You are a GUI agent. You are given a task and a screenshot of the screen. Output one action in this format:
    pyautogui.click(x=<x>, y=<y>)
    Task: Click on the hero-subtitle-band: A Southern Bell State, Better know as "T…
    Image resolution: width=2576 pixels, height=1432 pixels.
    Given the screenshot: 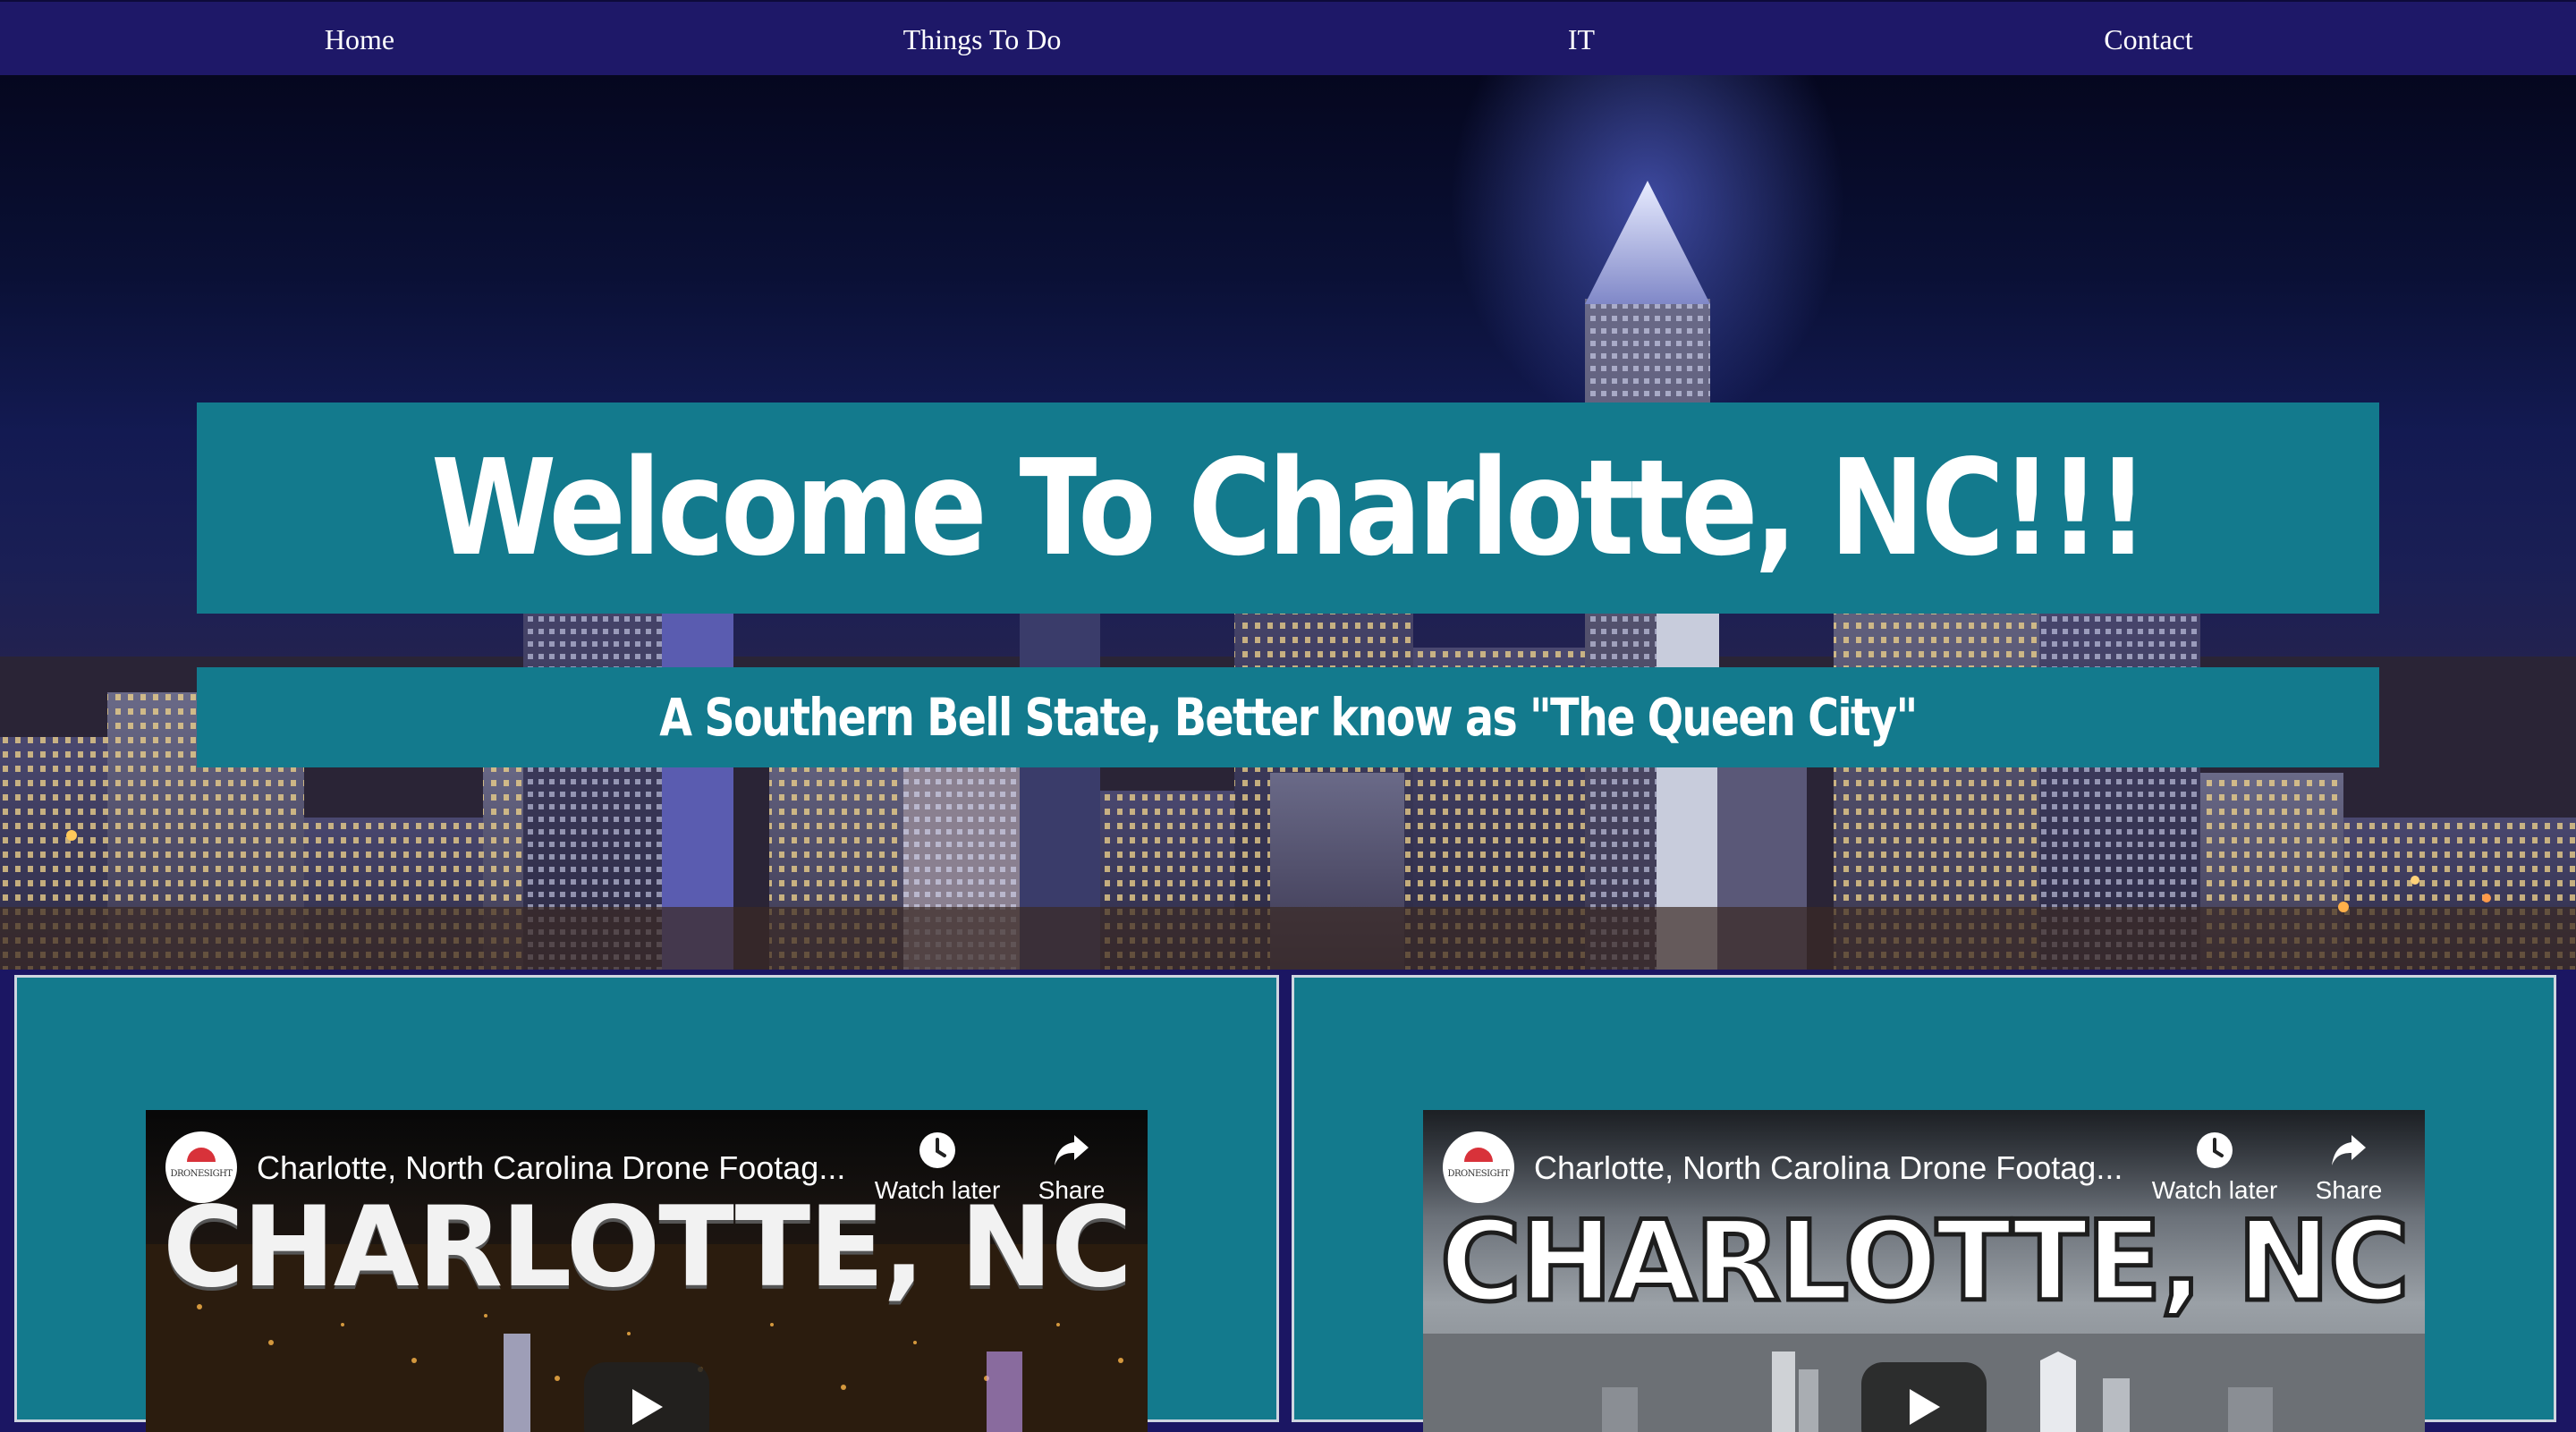 What is the action you would take?
    pyautogui.click(x=1288, y=717)
    